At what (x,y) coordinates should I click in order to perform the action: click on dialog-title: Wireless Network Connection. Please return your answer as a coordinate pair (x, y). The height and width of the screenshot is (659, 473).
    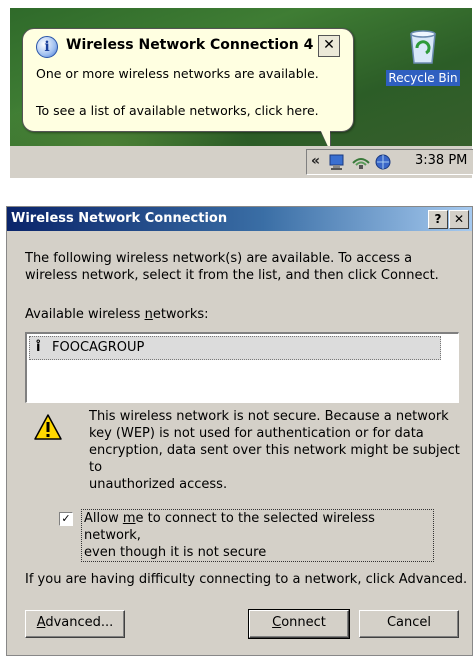
    Looking at the image, I should click on (119, 218).